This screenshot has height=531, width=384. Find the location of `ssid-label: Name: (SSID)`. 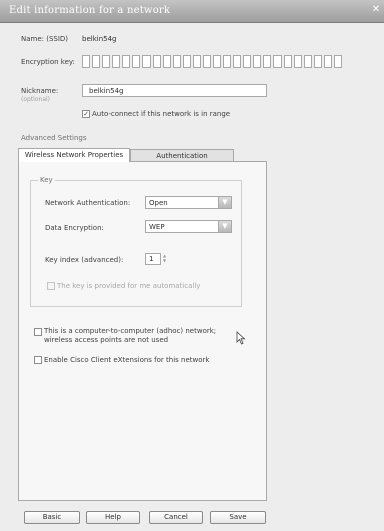

ssid-label: Name: (SSID) is located at coordinates (45, 39).